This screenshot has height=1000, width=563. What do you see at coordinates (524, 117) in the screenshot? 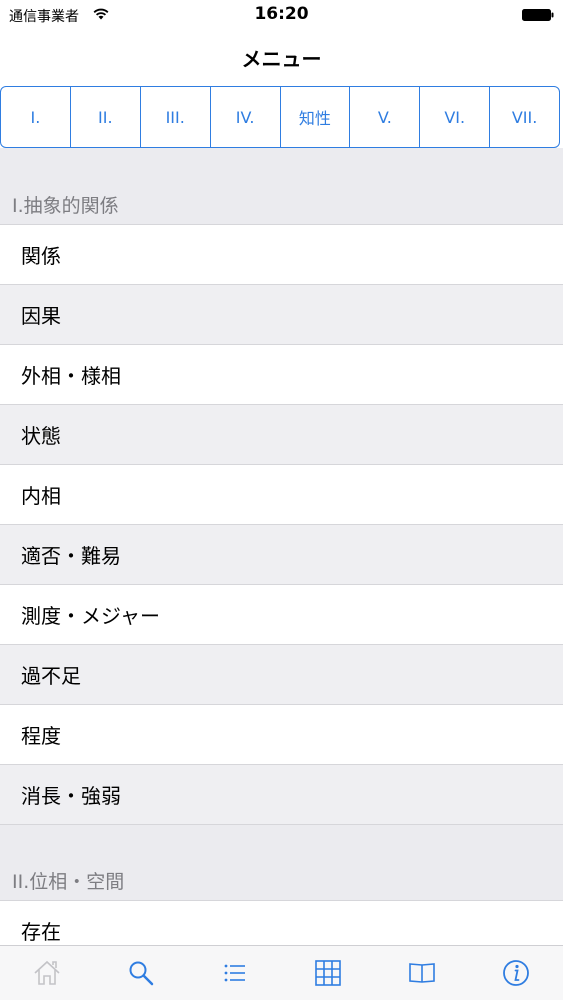
I see `segment-7: VII.` at bounding box center [524, 117].